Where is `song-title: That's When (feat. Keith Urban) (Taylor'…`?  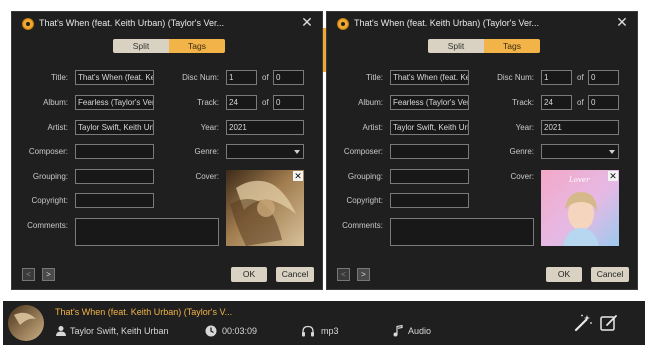
song-title: That's When (feat. Keith Urban) (Taylor'… is located at coordinates (144, 312).